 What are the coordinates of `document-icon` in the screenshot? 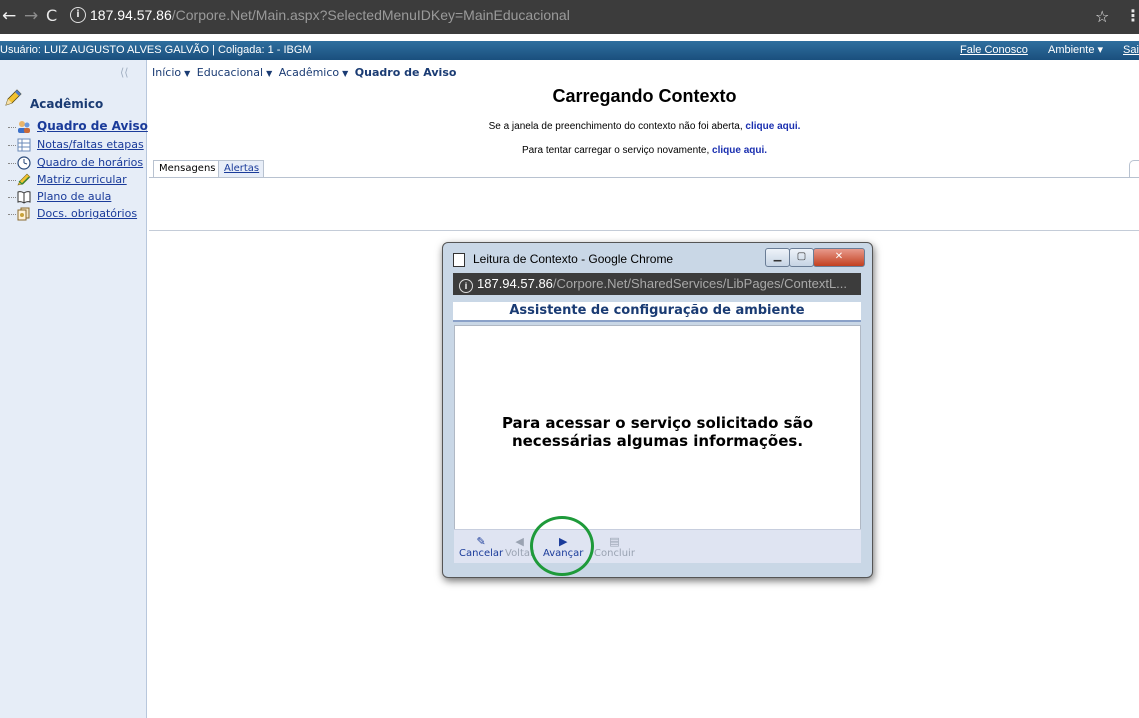 It's located at (459, 260).